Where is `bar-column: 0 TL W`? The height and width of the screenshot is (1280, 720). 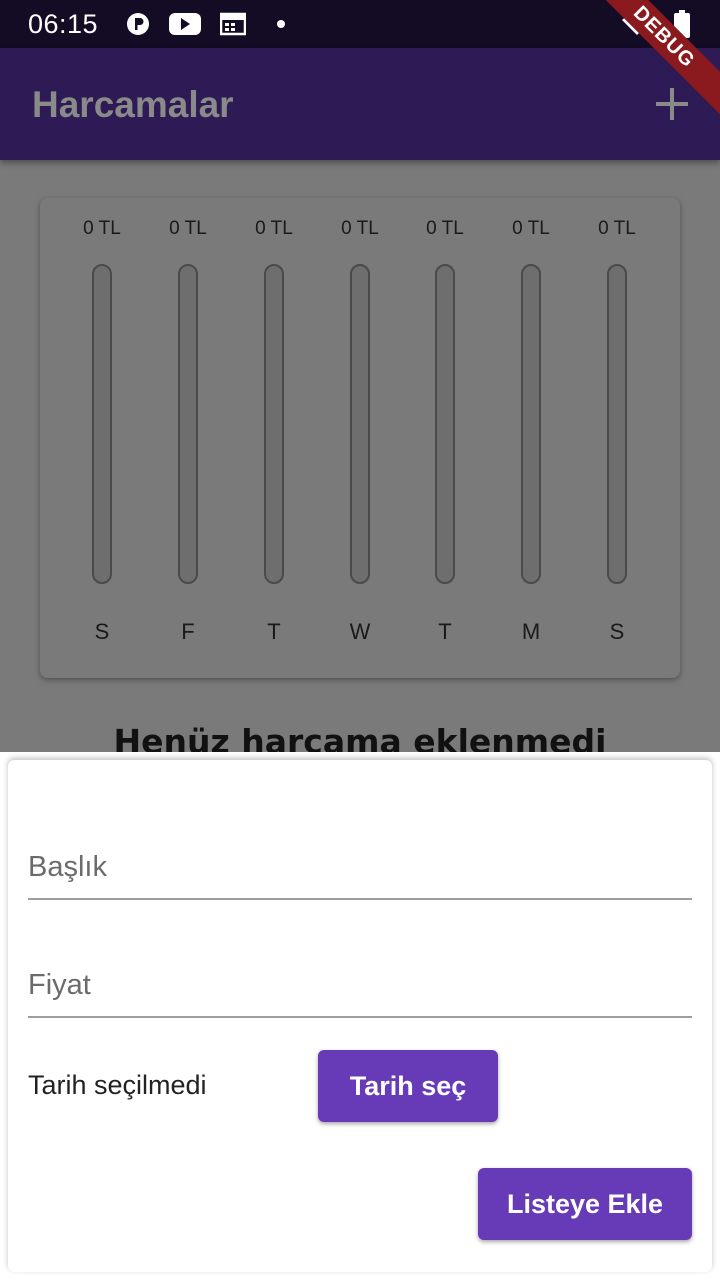 bar-column: 0 TL W is located at coordinates (360, 438).